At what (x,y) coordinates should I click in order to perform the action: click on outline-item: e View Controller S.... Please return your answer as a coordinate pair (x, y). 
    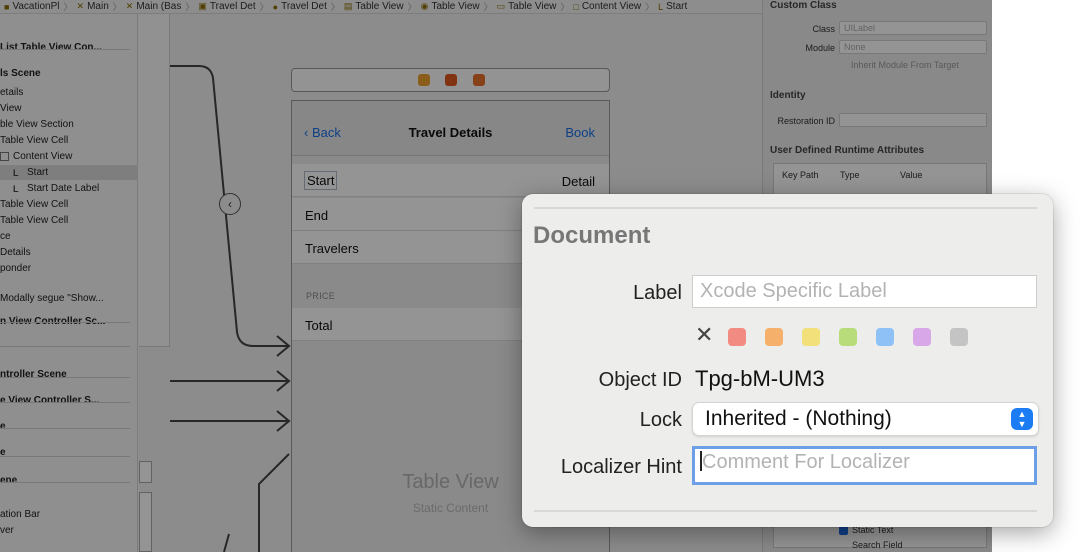
    Looking at the image, I should click on (69, 400).